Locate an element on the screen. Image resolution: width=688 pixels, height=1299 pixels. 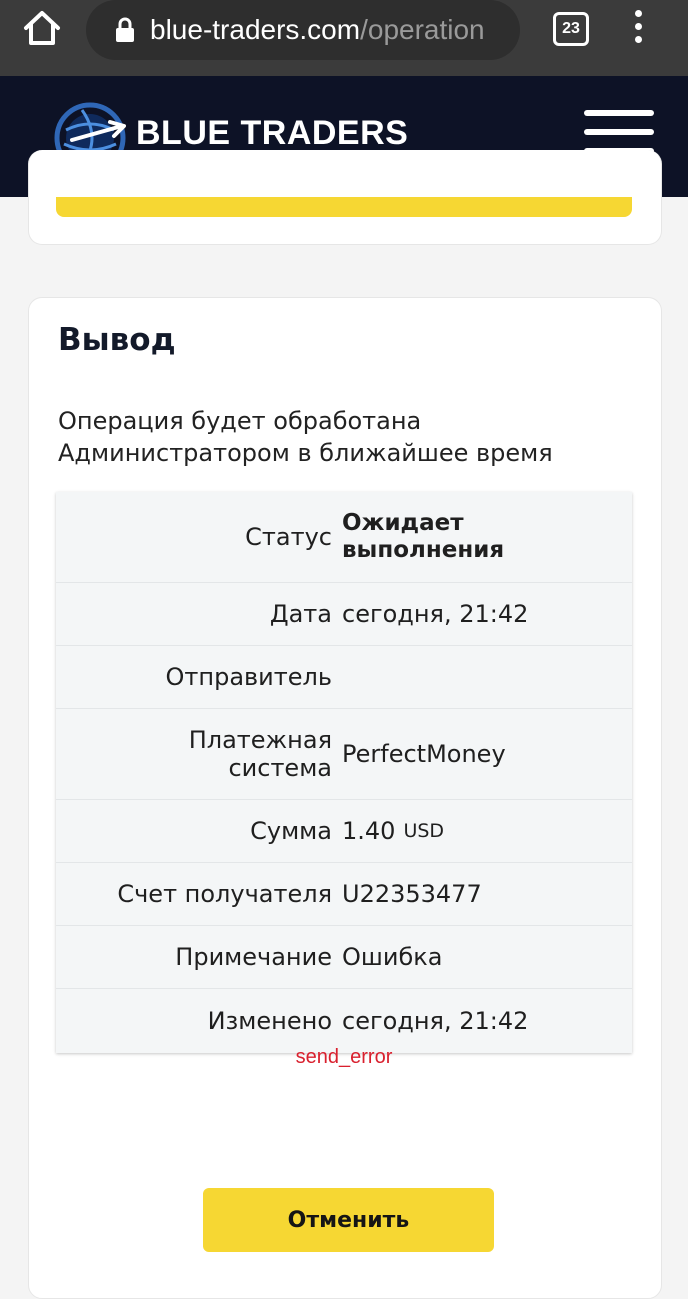
row-label: Счет получателя is located at coordinates (224, 894).